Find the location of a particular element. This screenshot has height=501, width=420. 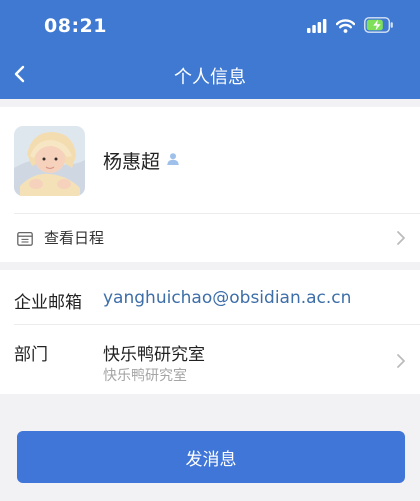

department-label: 部门 is located at coordinates (31, 355).